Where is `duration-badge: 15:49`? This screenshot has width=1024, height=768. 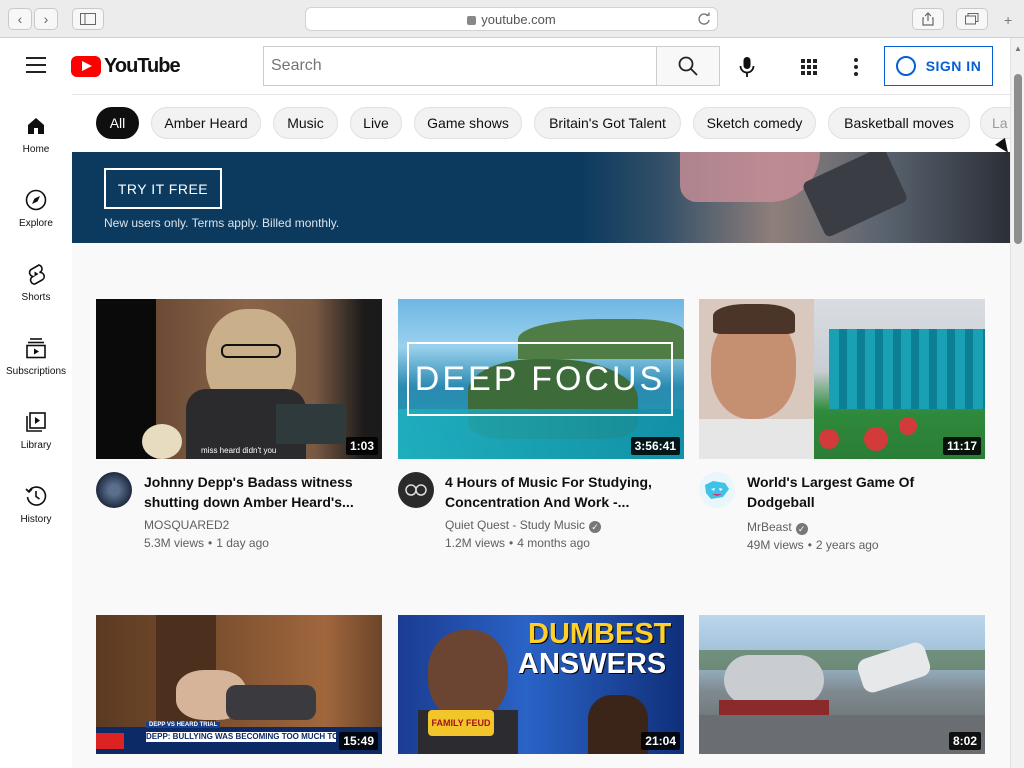
duration-badge: 15:49 is located at coordinates (358, 741).